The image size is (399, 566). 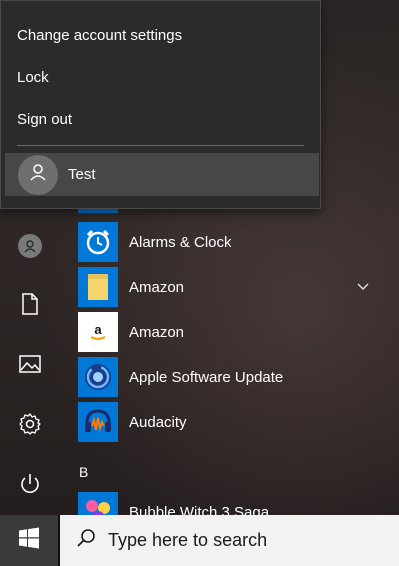 What do you see at coordinates (162, 36) in the screenshot?
I see `change-account-settings-item: Change account settings` at bounding box center [162, 36].